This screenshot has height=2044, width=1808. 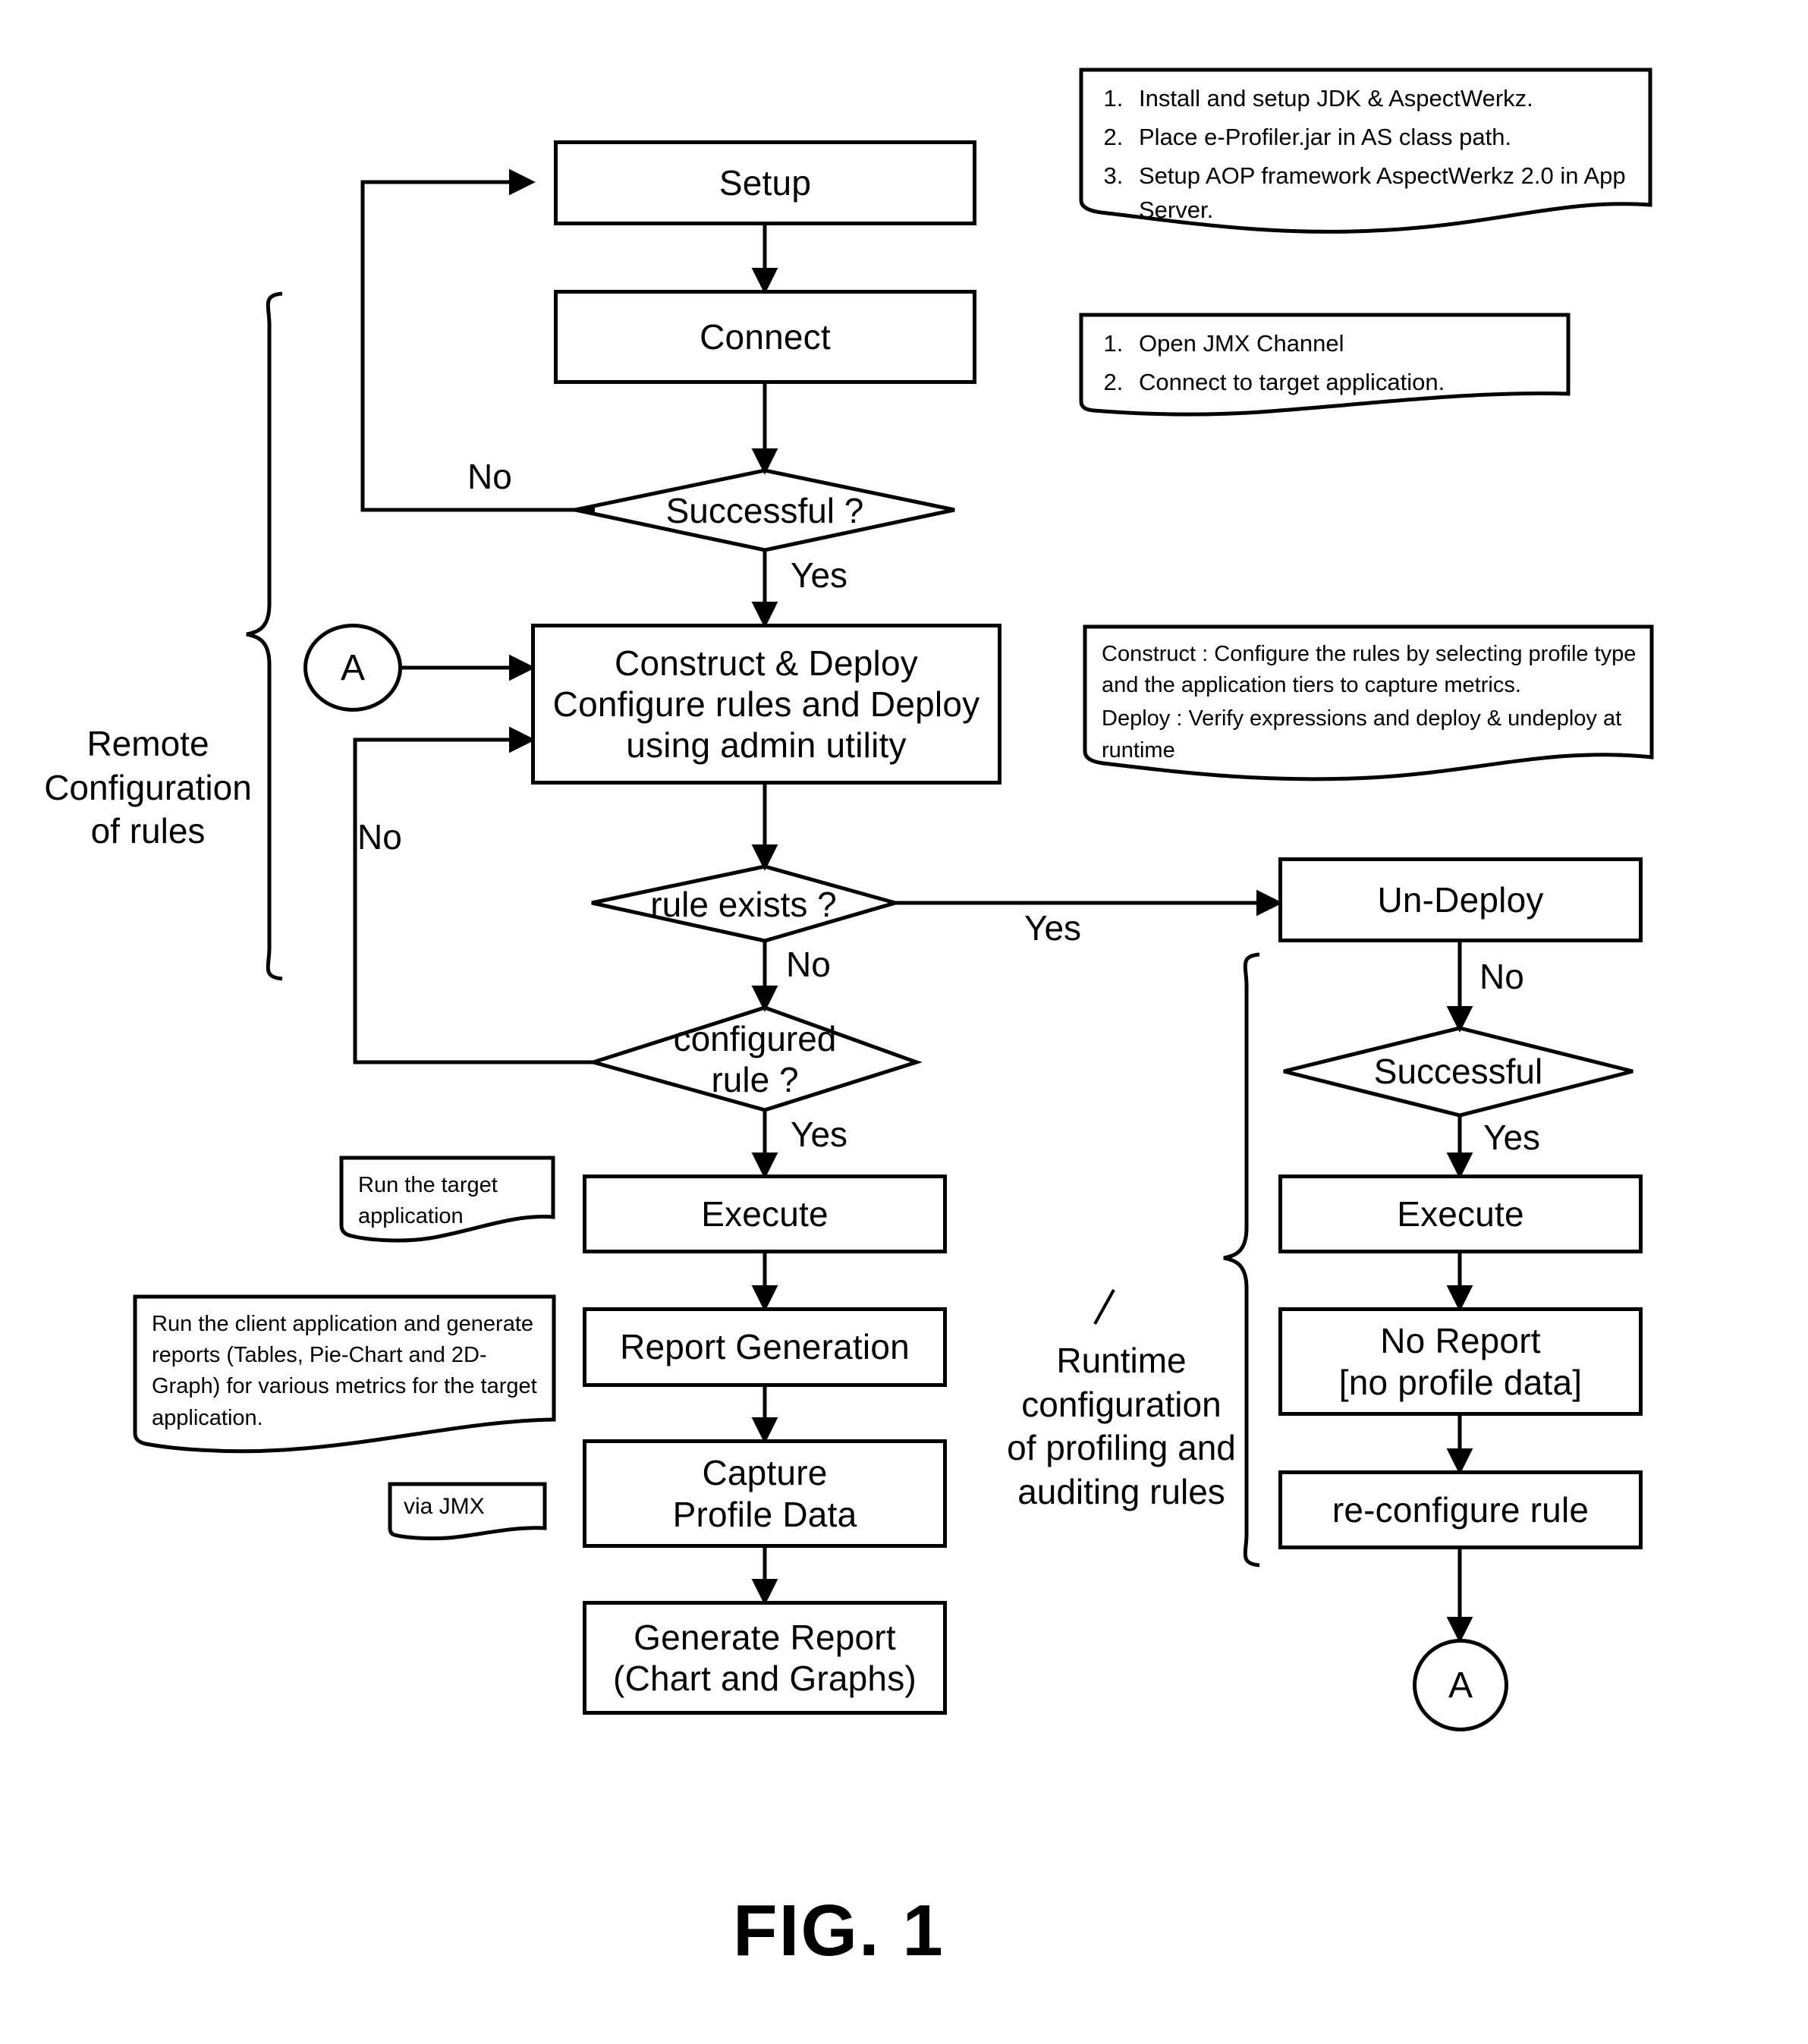 What do you see at coordinates (379, 837) in the screenshot?
I see `edge-label-construct-loop-no: No` at bounding box center [379, 837].